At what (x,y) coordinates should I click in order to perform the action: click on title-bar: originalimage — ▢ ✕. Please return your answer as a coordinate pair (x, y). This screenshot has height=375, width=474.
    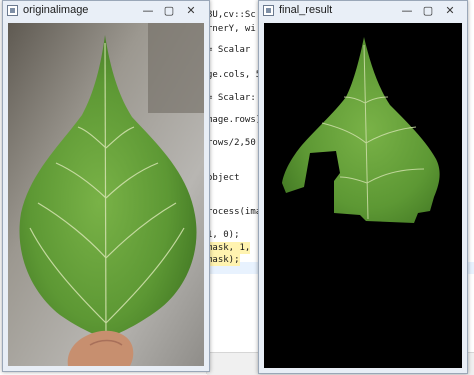
    Looking at the image, I should click on (106, 11).